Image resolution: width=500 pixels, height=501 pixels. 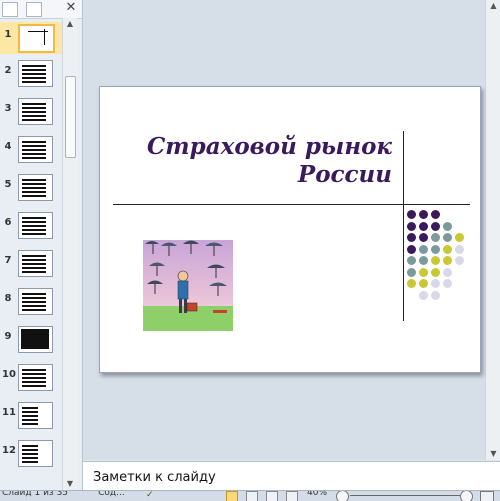 What do you see at coordinates (342, 496) in the screenshot?
I see `zoom-out-icon` at bounding box center [342, 496].